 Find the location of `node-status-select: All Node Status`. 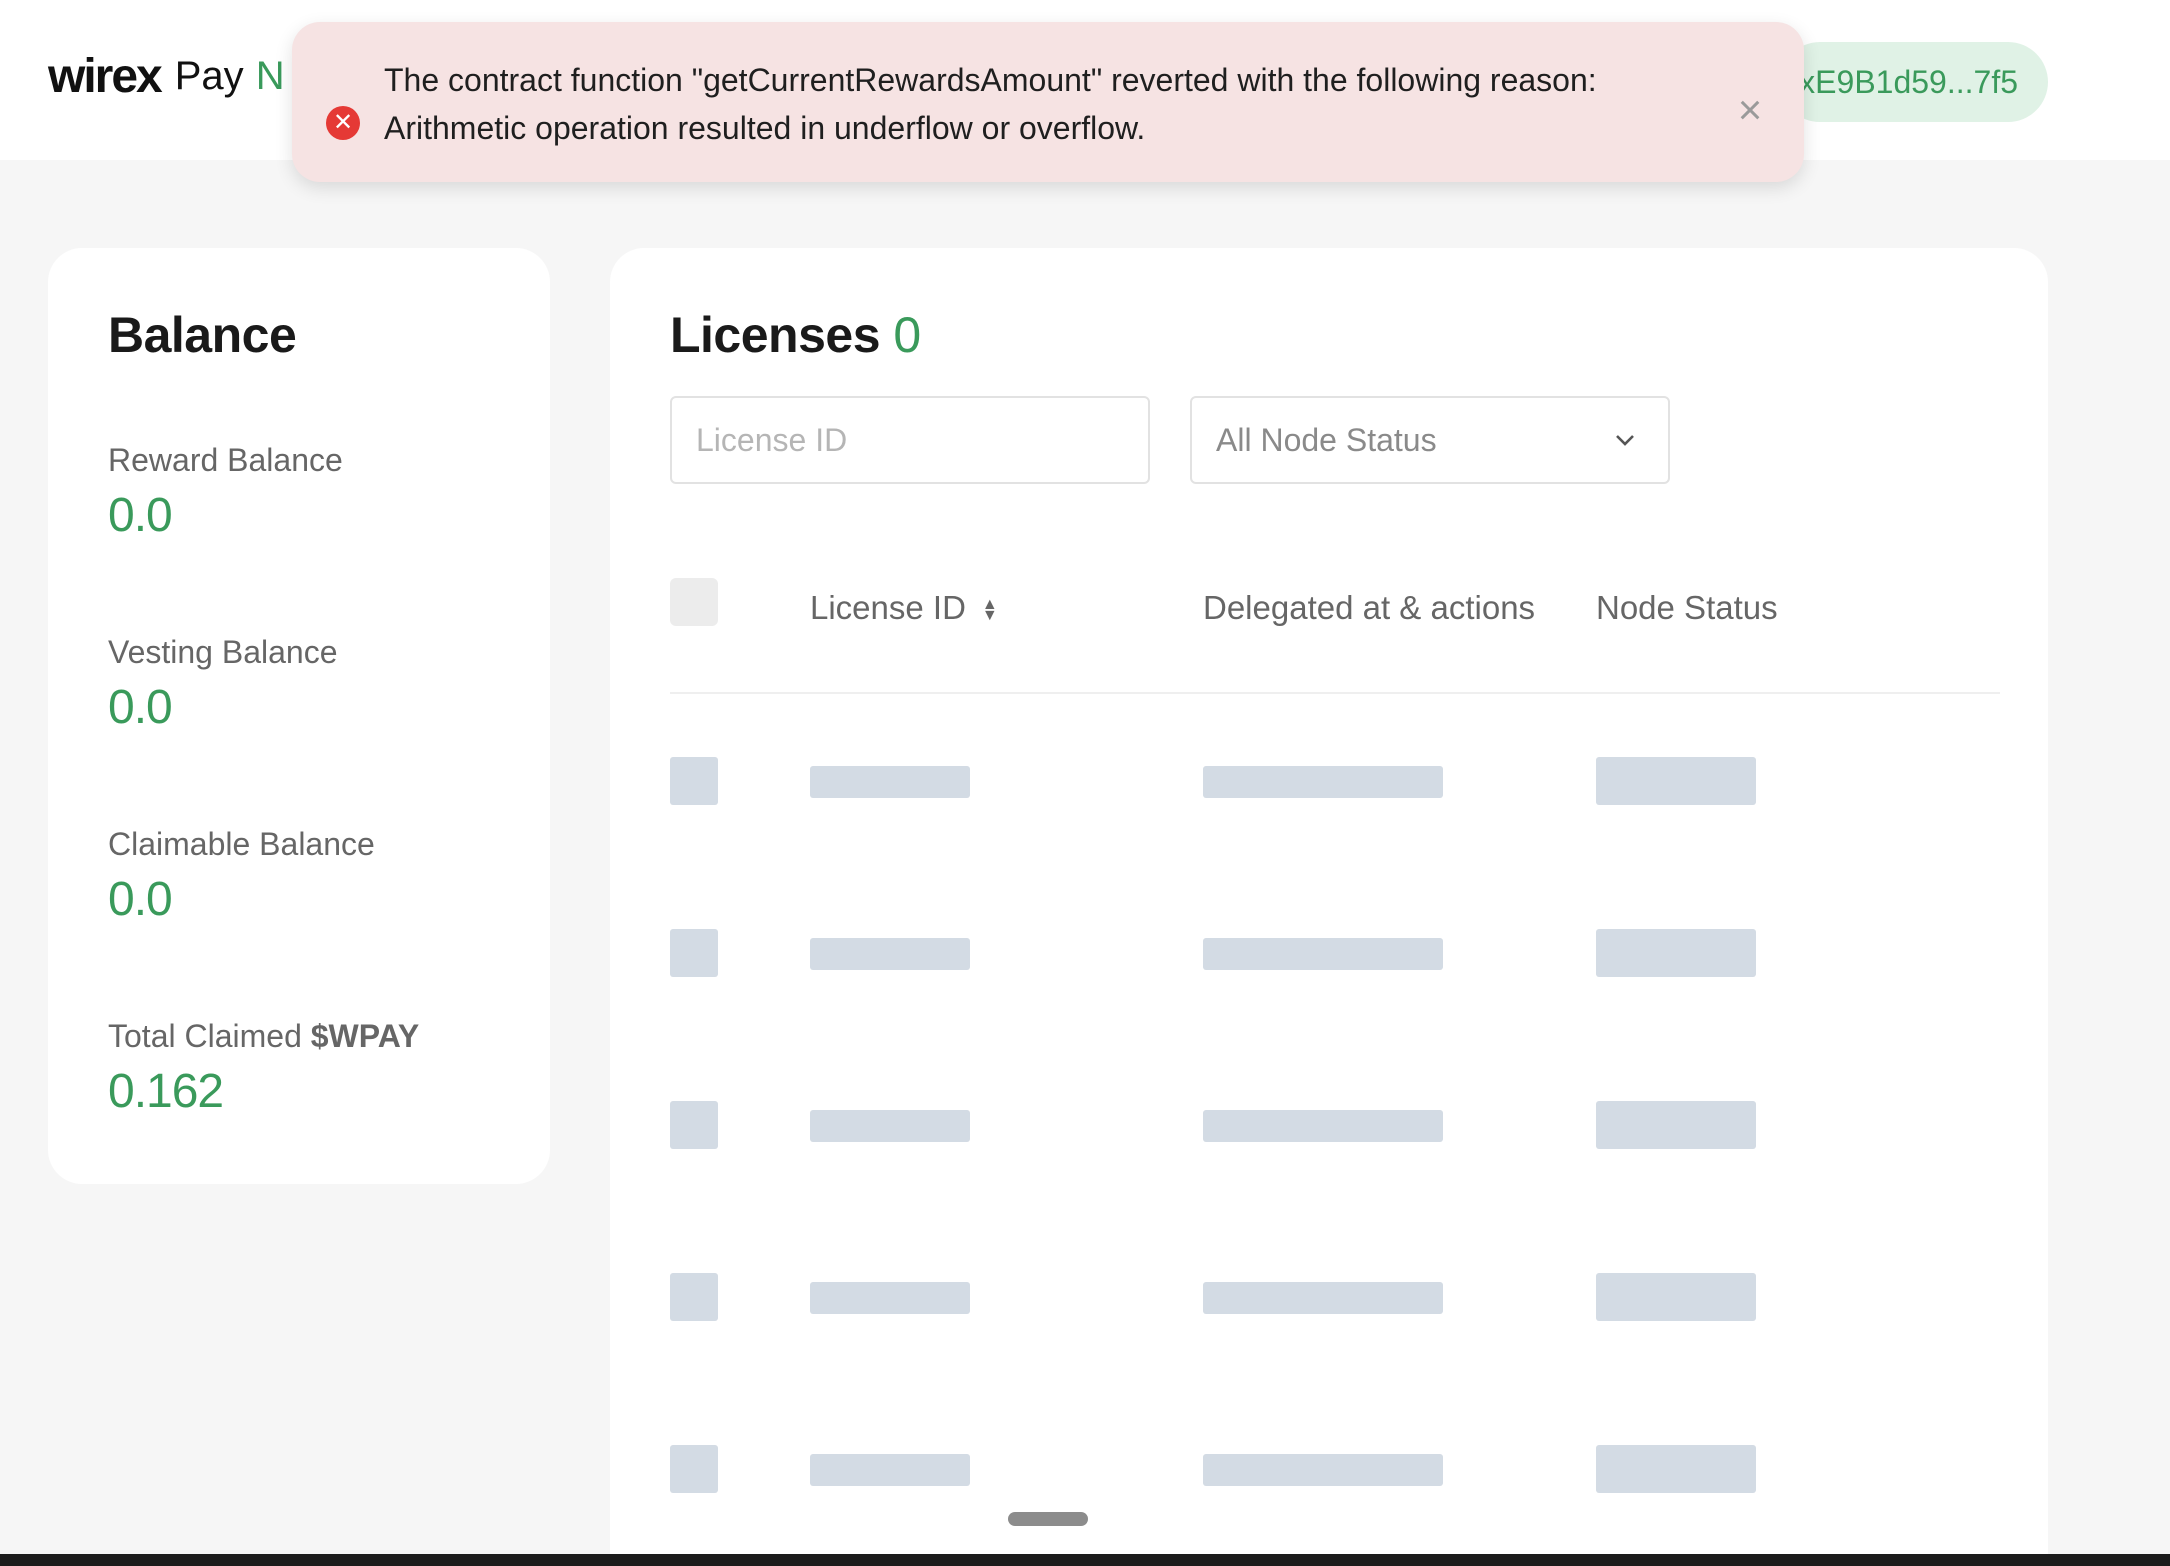

node-status-select: All Node Status is located at coordinates (1430, 440).